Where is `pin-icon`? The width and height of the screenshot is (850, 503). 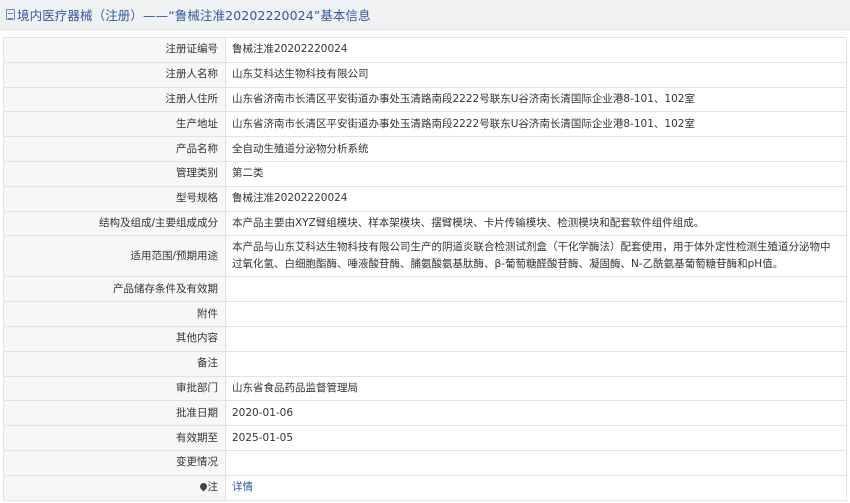
pin-icon is located at coordinates (203, 486).